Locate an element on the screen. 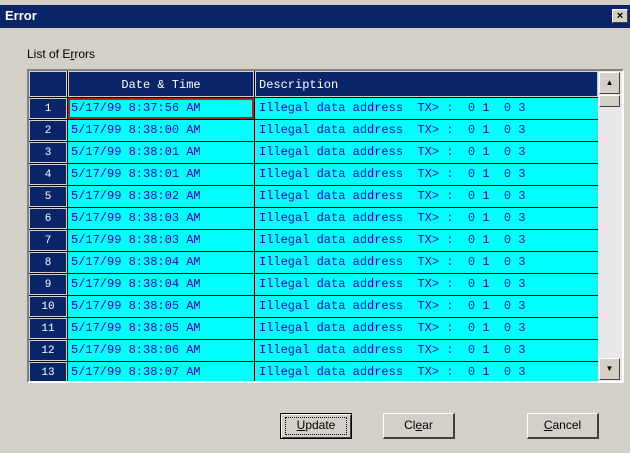  title-bar: Error × is located at coordinates (315, 16).